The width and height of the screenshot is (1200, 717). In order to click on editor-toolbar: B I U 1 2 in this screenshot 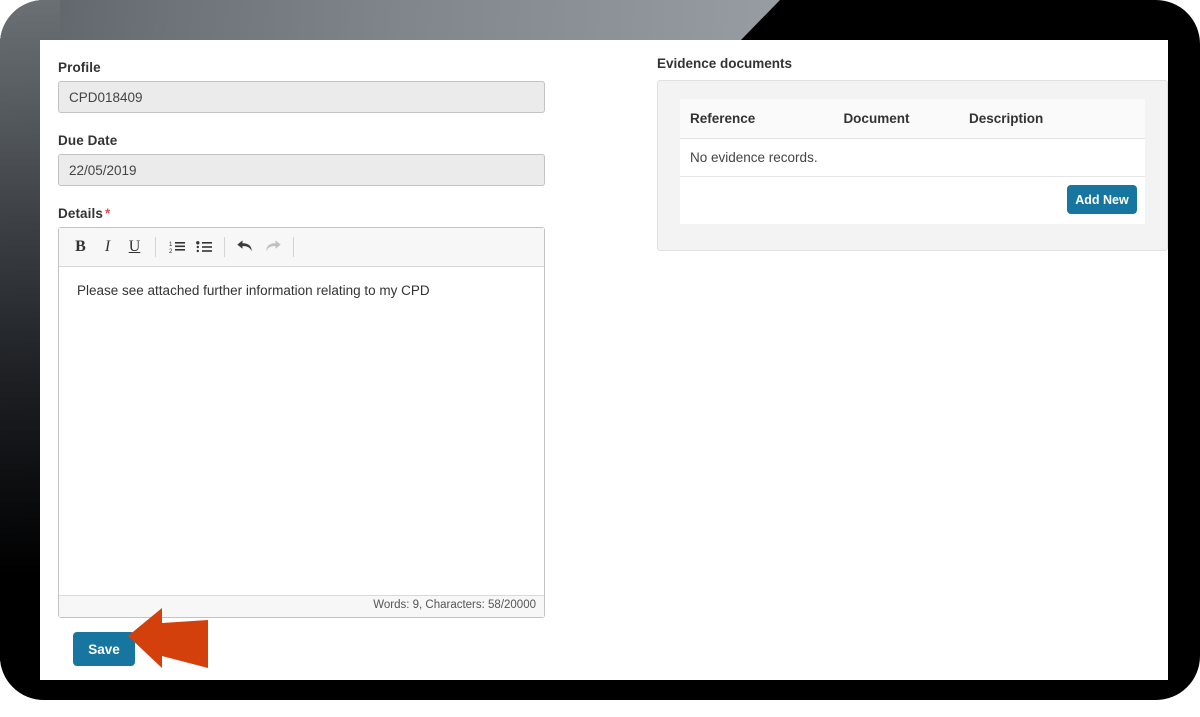, I will do `click(301, 247)`.